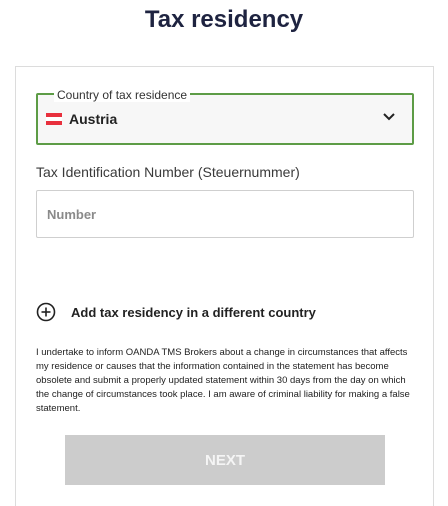  What do you see at coordinates (224, 19) in the screenshot?
I see `page-title: Tax residency` at bounding box center [224, 19].